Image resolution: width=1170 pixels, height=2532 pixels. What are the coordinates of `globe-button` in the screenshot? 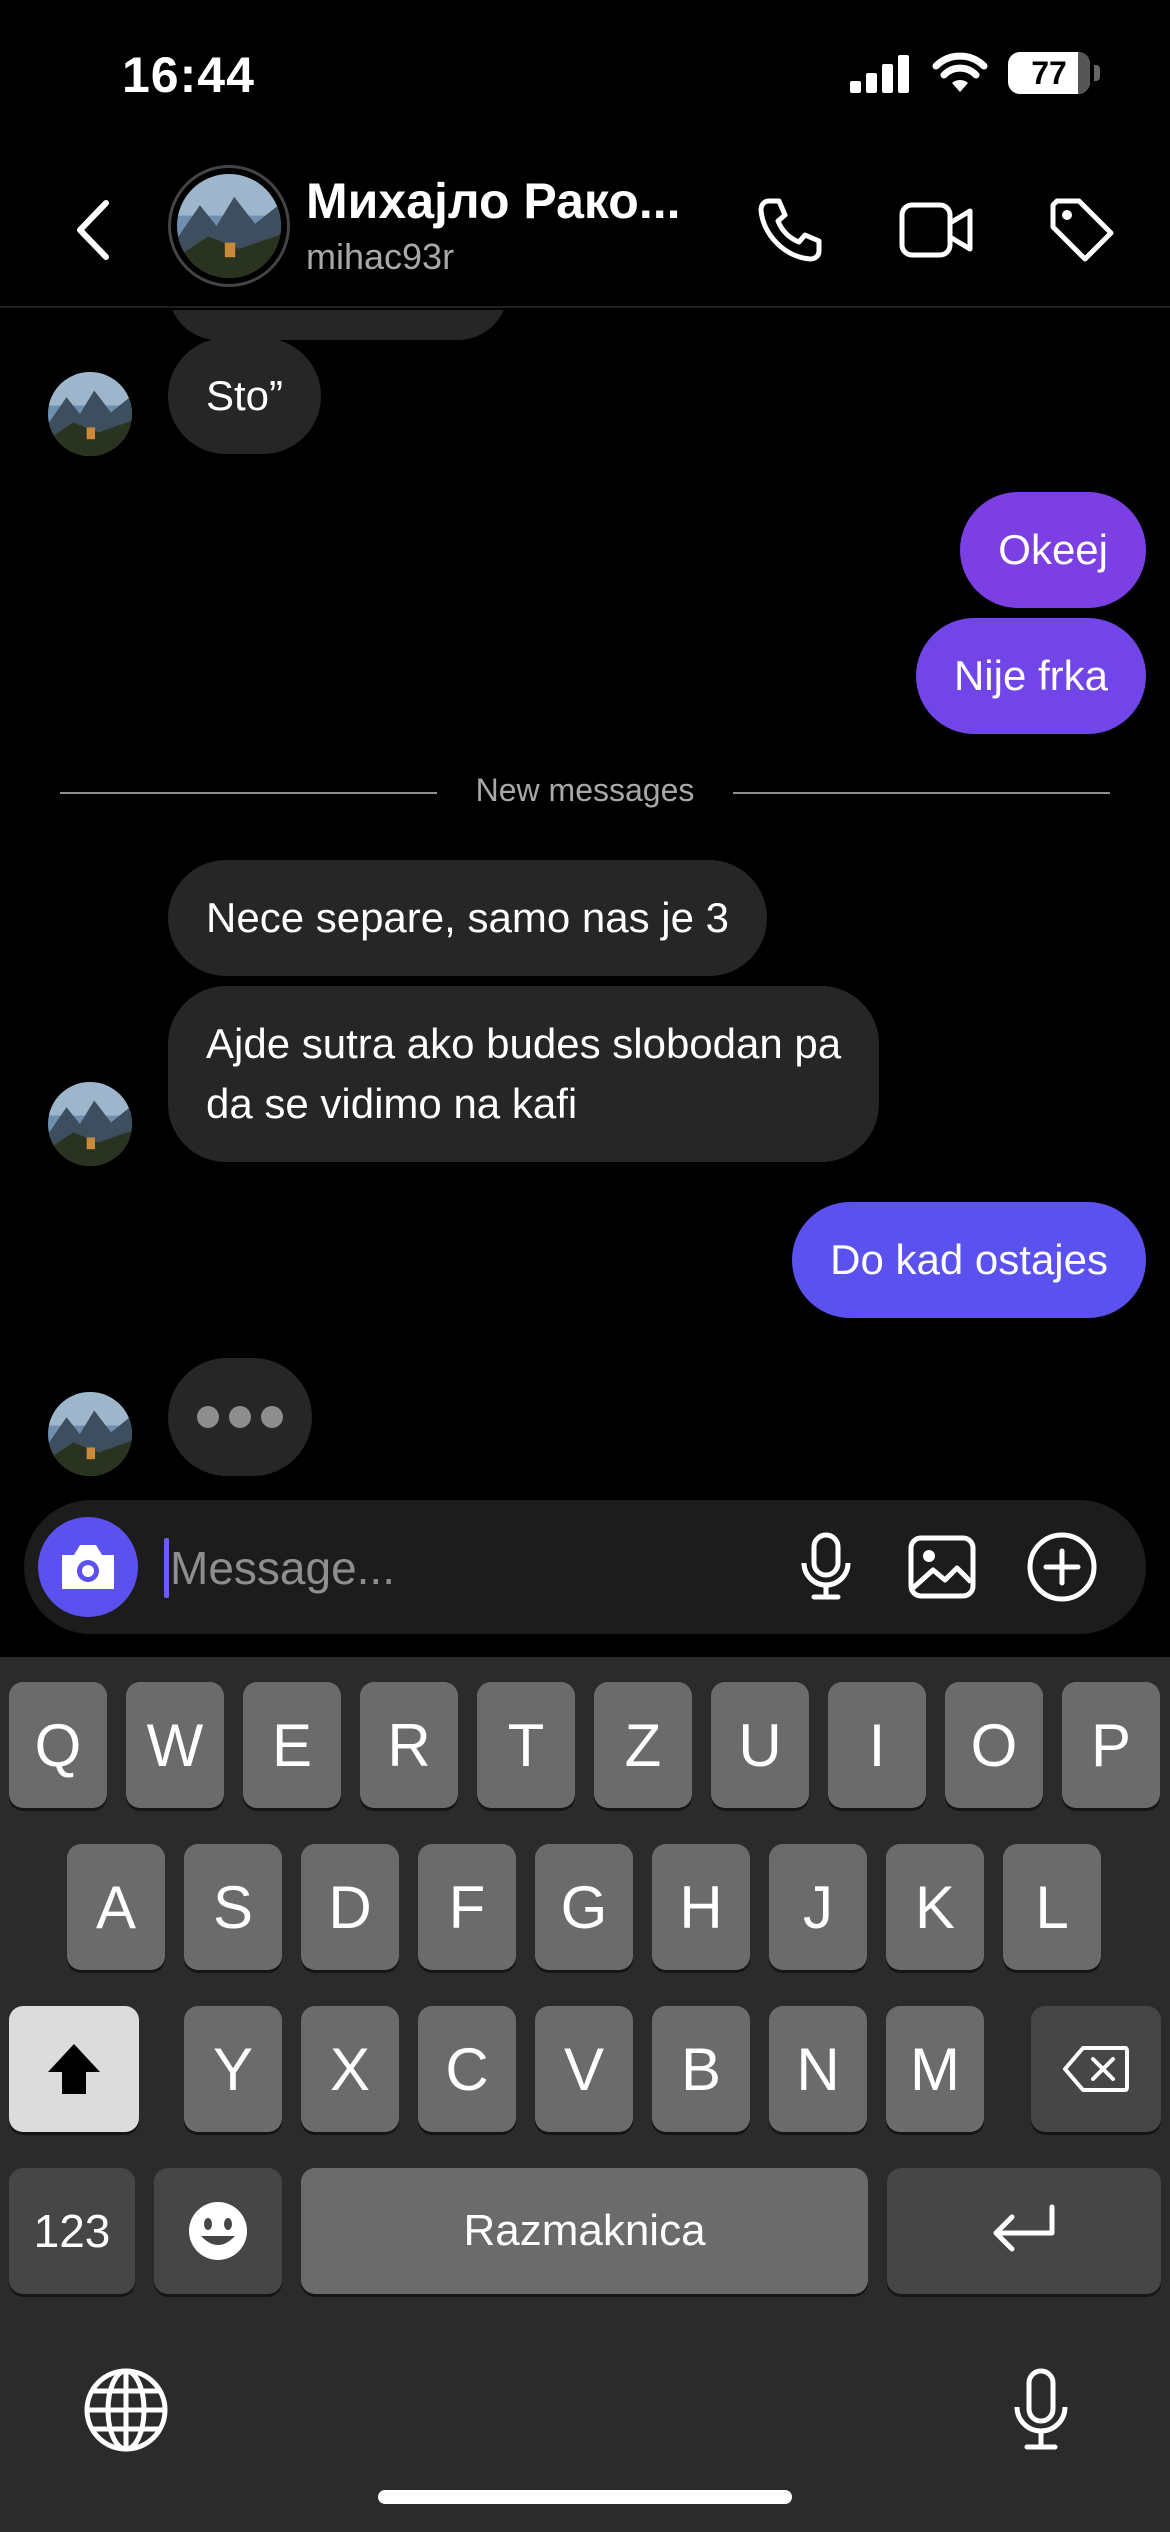 It's located at (126, 2410).